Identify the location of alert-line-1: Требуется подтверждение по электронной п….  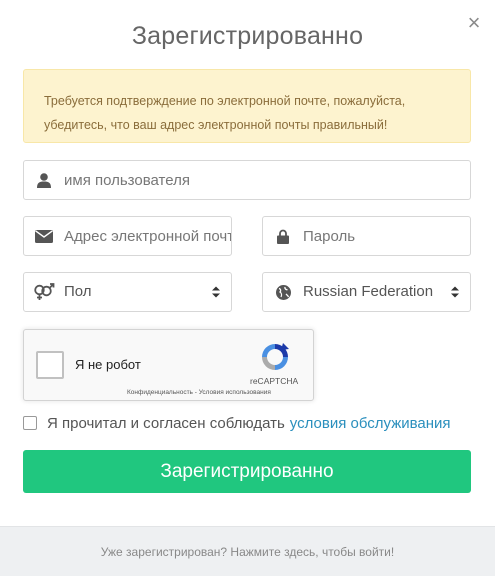
(225, 101).